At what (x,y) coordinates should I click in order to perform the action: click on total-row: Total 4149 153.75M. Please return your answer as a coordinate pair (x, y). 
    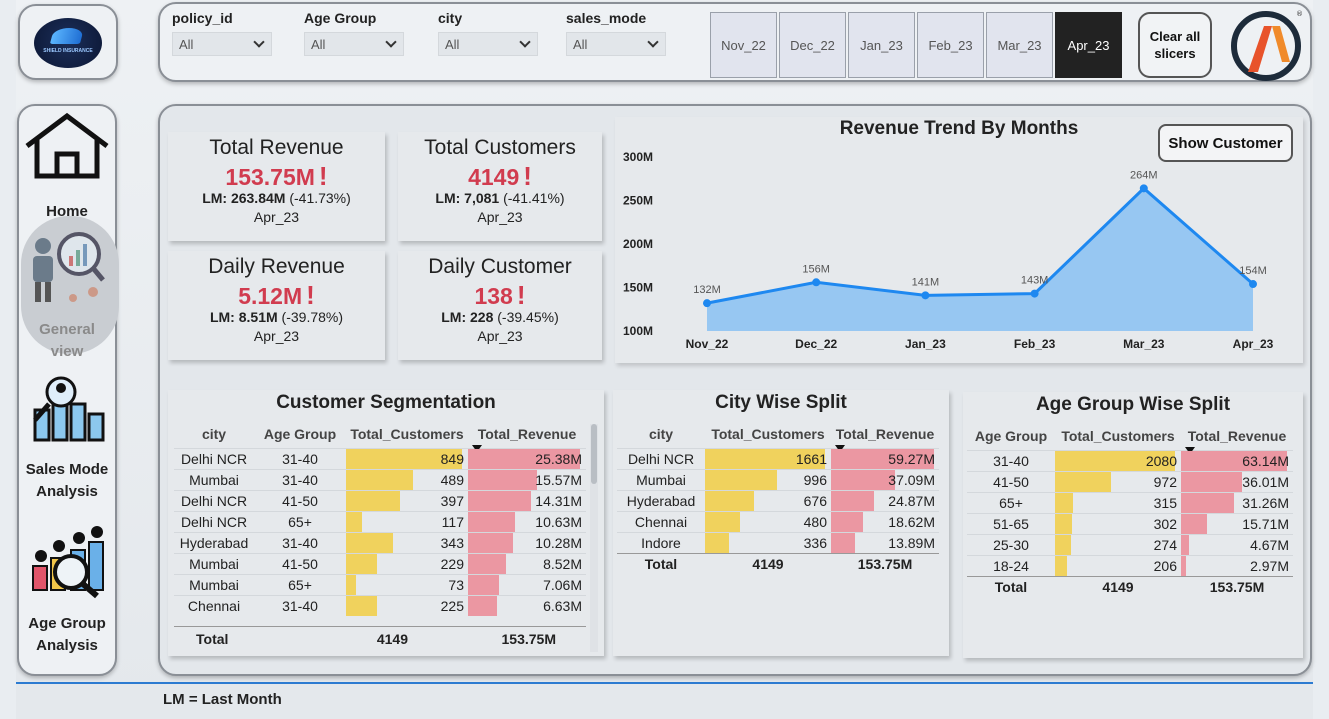
    Looking at the image, I should click on (1130, 586).